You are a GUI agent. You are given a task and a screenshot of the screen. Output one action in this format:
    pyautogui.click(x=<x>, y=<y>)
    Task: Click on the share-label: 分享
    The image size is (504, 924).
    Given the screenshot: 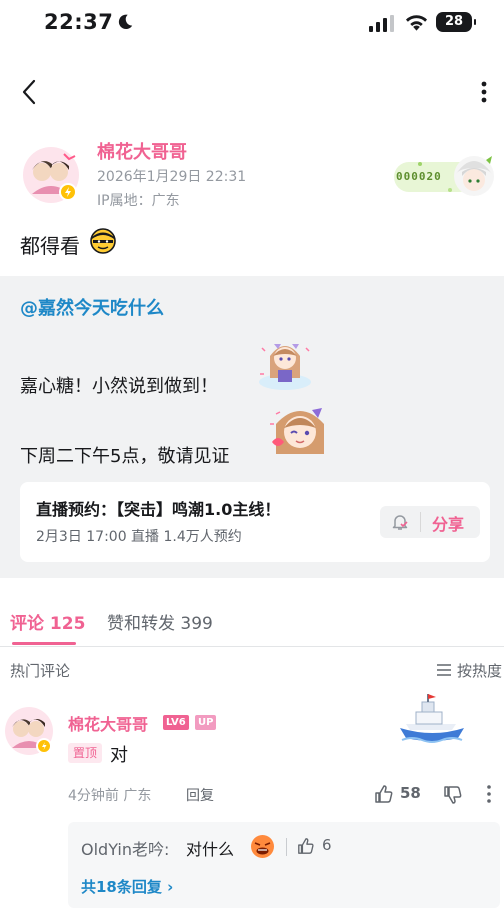 What is the action you would take?
    pyautogui.click(x=448, y=524)
    